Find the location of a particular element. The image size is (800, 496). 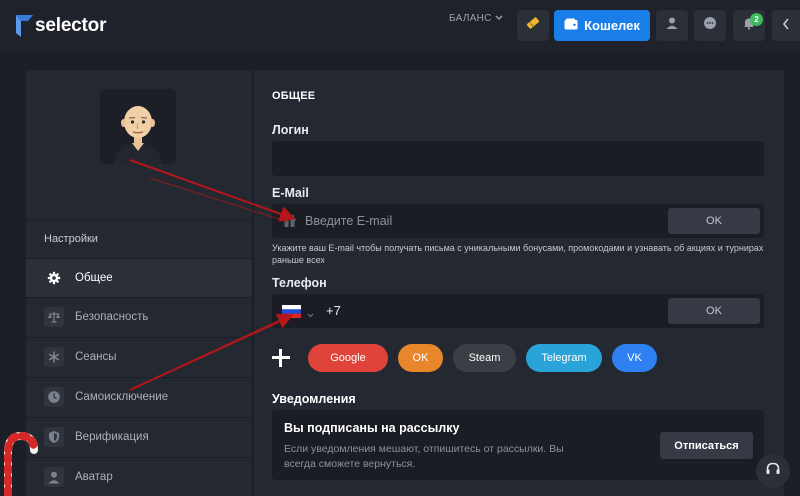

sidebar-item-general: Общее is located at coordinates (139, 277).